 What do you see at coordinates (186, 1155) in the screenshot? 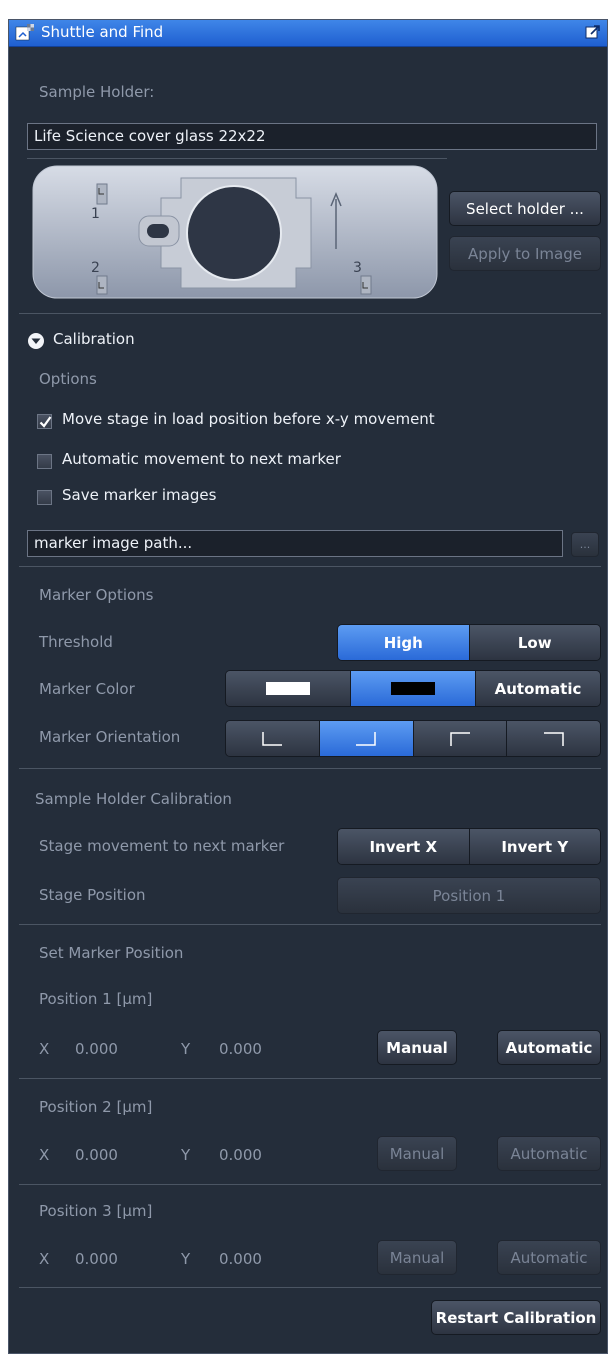
I see `position-2-y-label: Y` at bounding box center [186, 1155].